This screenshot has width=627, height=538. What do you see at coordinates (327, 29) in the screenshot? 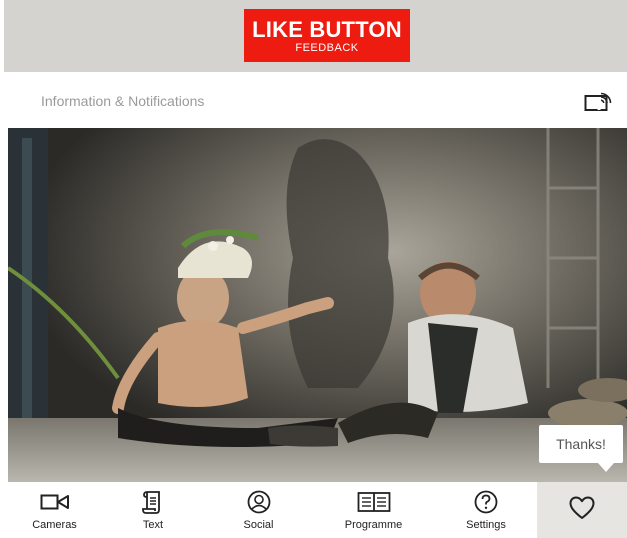
I see `badge-title: LIKE BUTTON` at bounding box center [327, 29].